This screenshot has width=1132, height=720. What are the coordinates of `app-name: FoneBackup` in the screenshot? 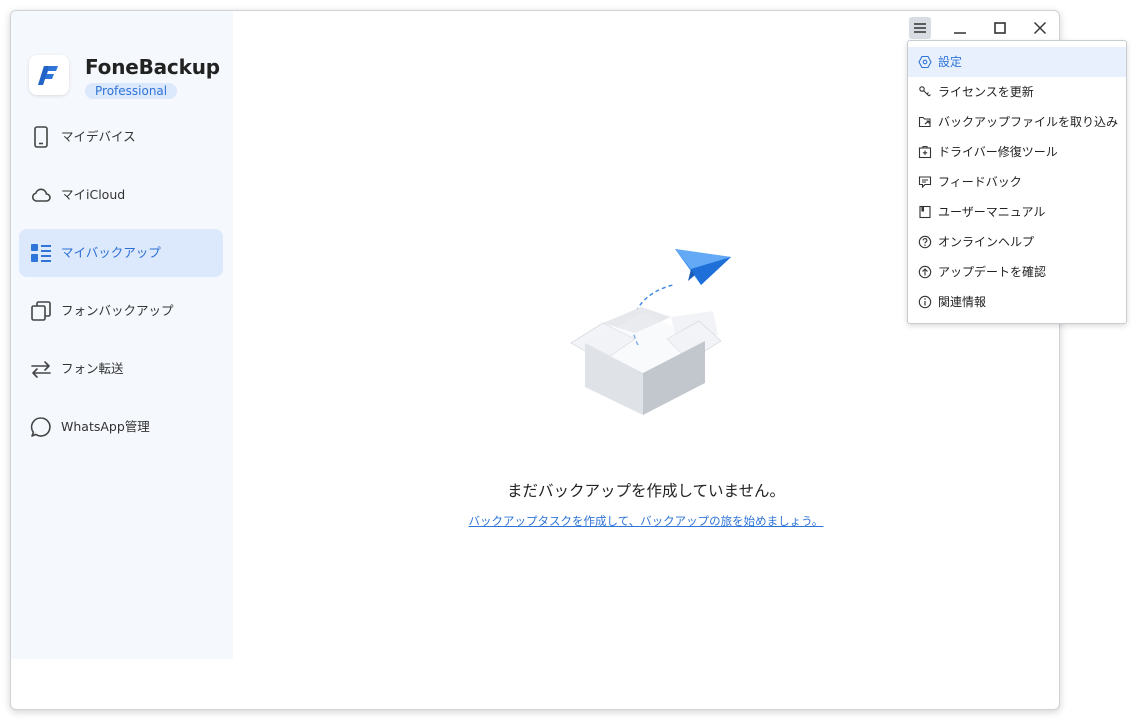 It's located at (152, 67).